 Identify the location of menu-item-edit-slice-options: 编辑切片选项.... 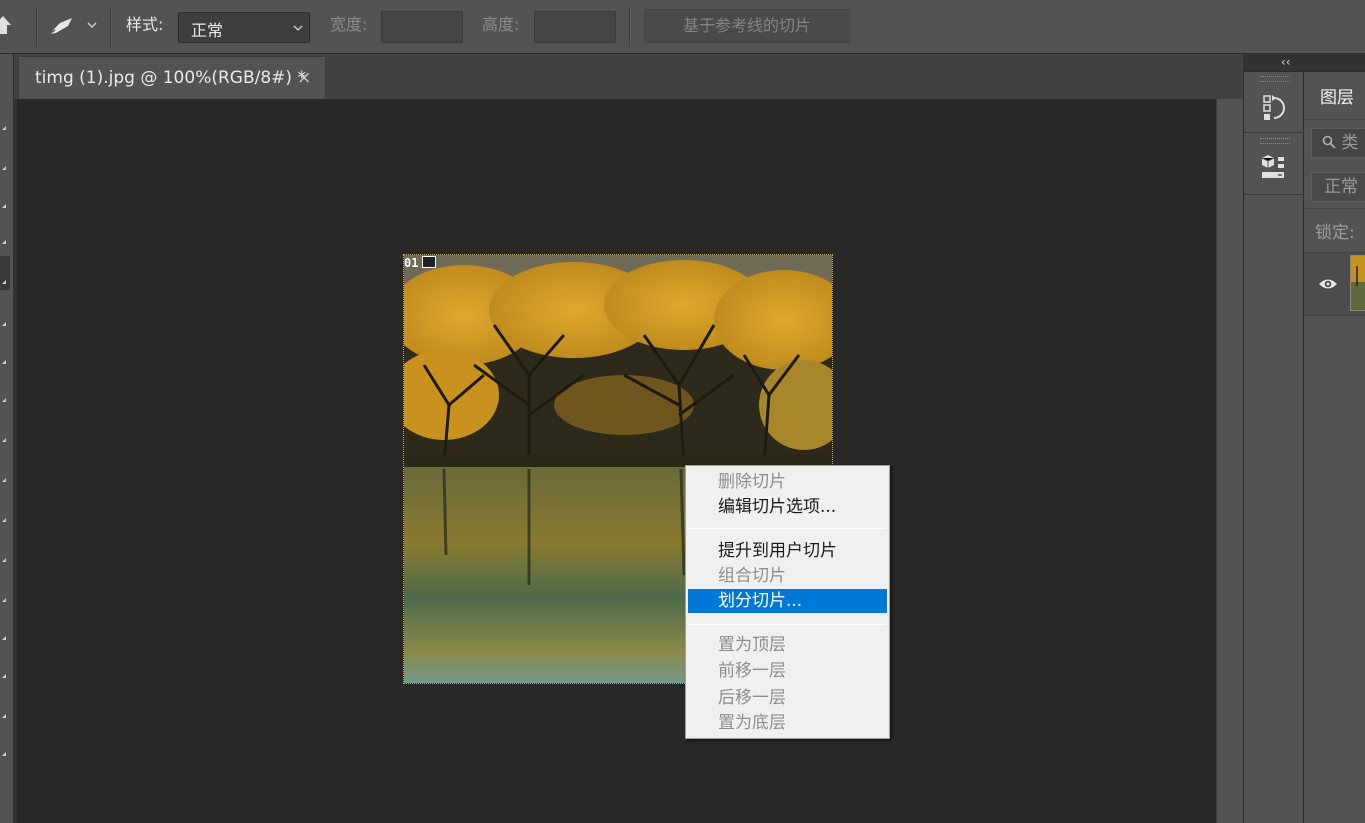
(787, 507).